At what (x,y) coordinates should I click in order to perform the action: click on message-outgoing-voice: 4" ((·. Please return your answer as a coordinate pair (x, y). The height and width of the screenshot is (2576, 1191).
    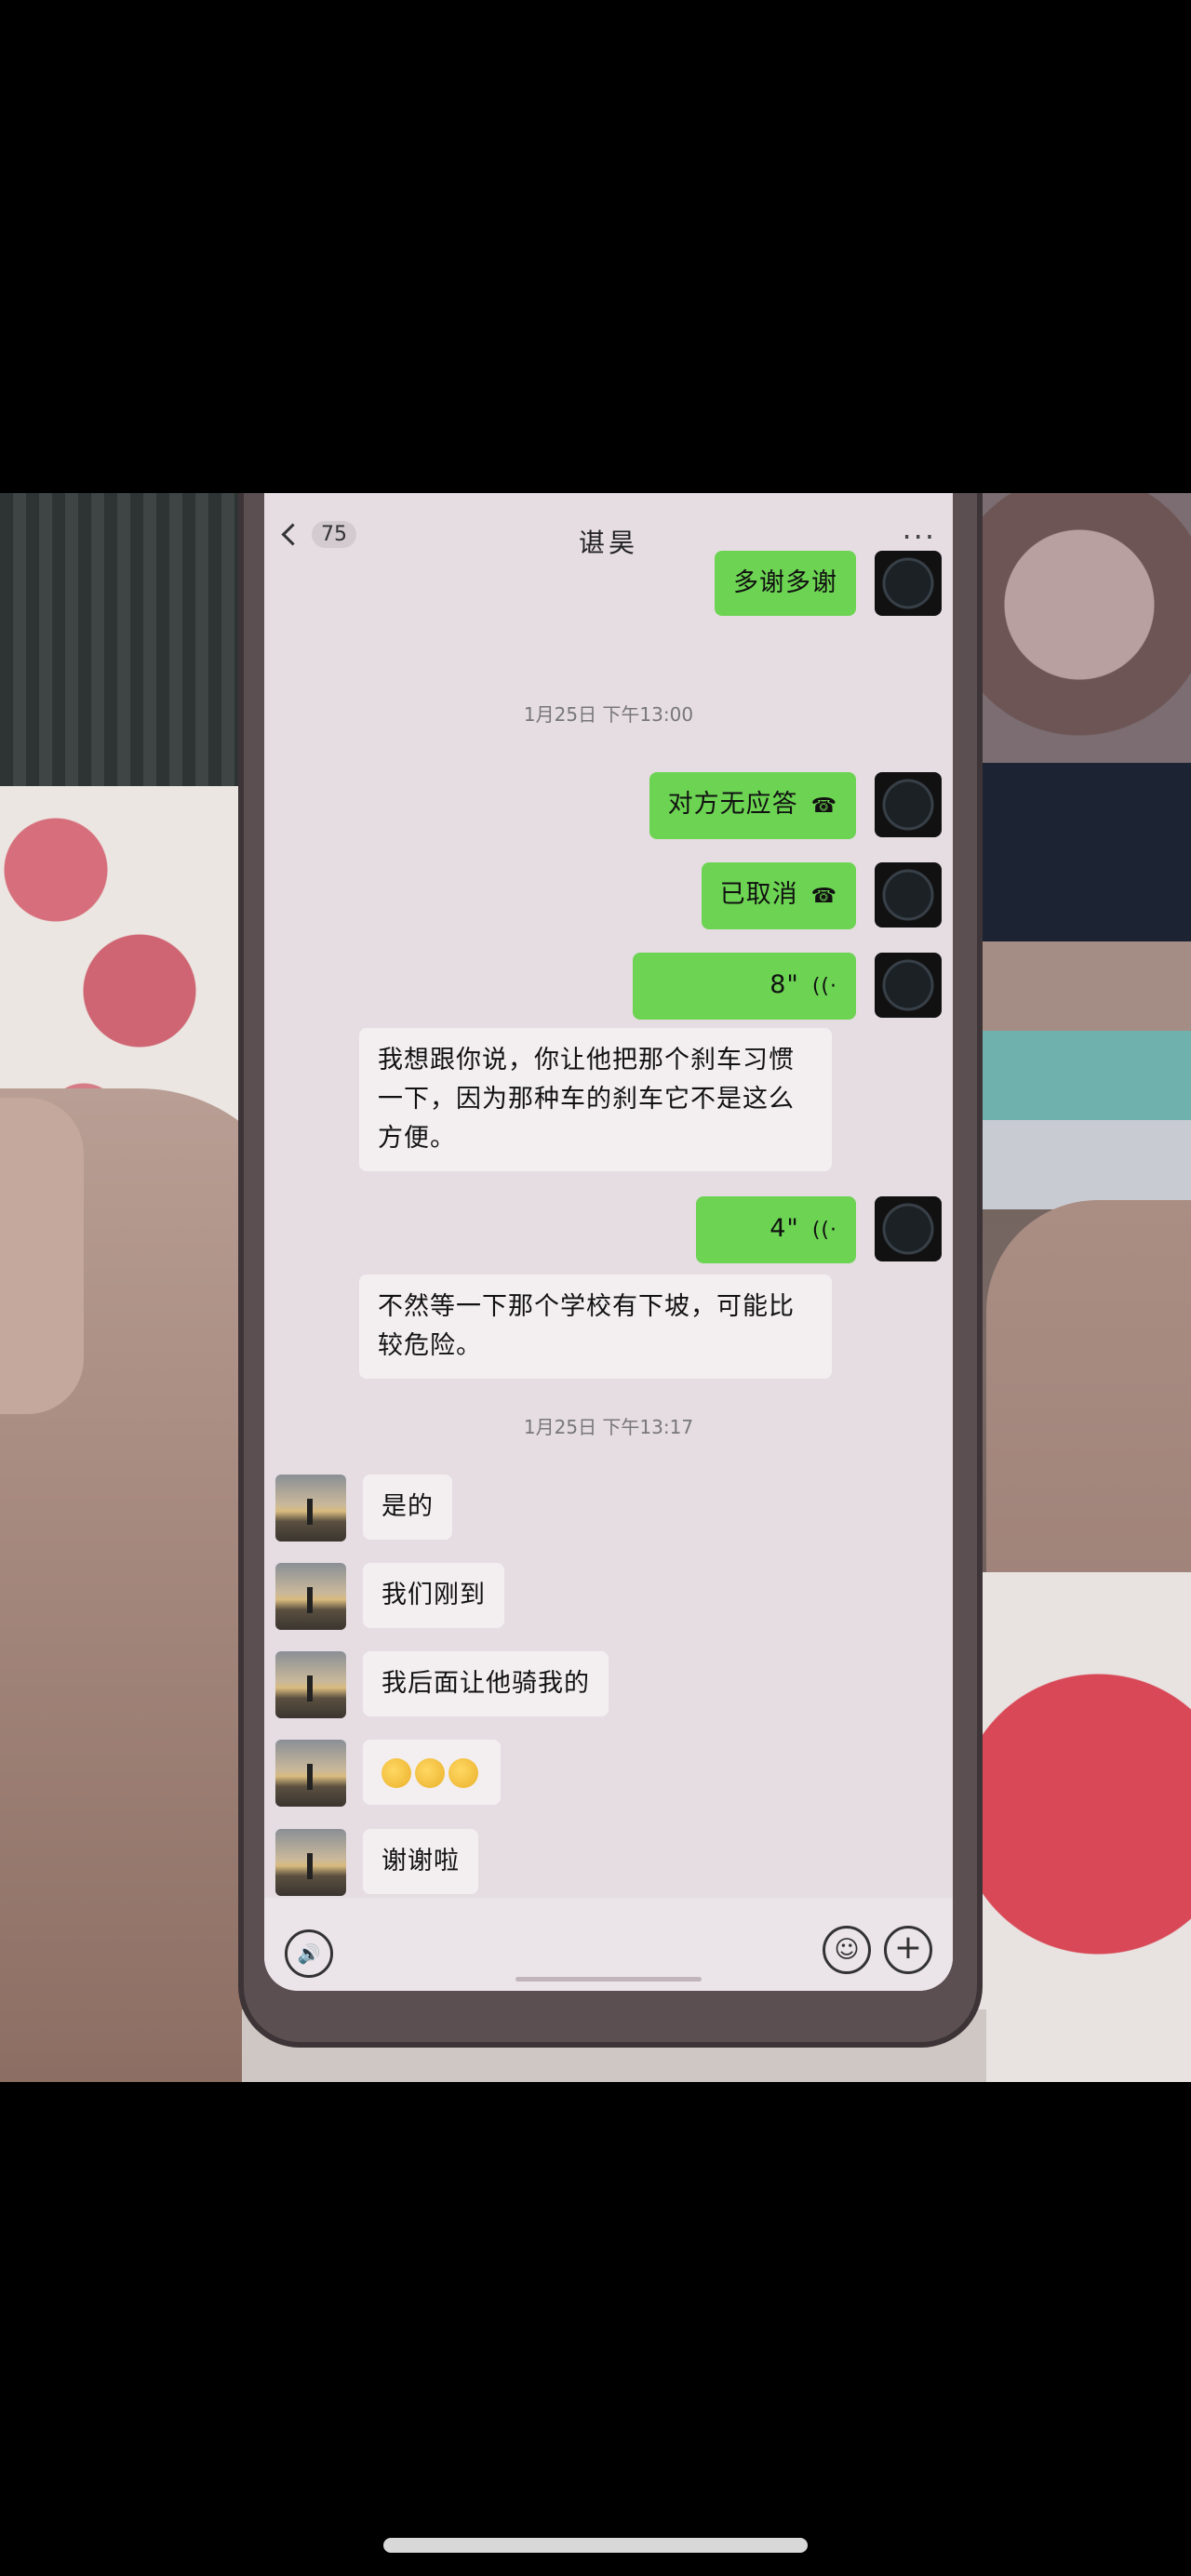
    Looking at the image, I should click on (819, 1229).